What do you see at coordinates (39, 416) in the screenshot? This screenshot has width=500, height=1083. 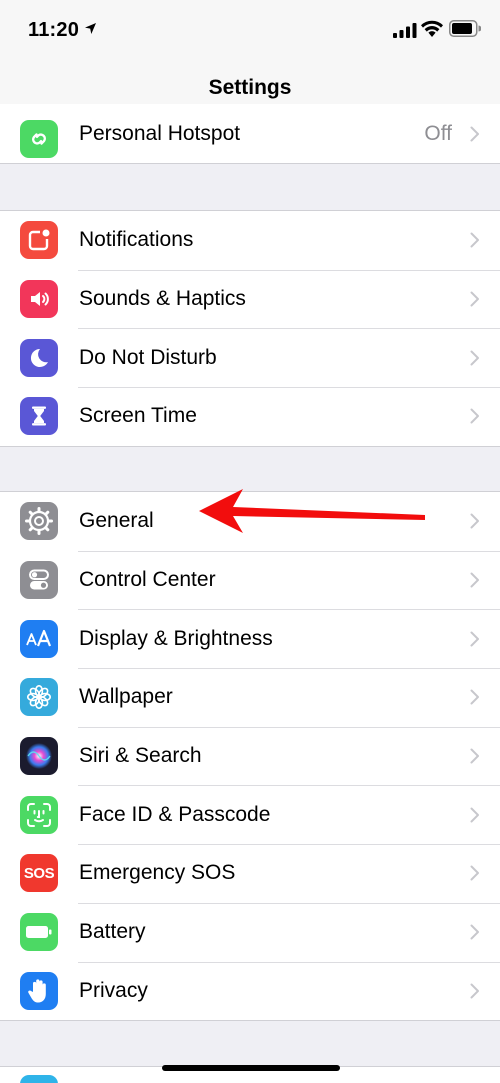 I see `hourglass-icon` at bounding box center [39, 416].